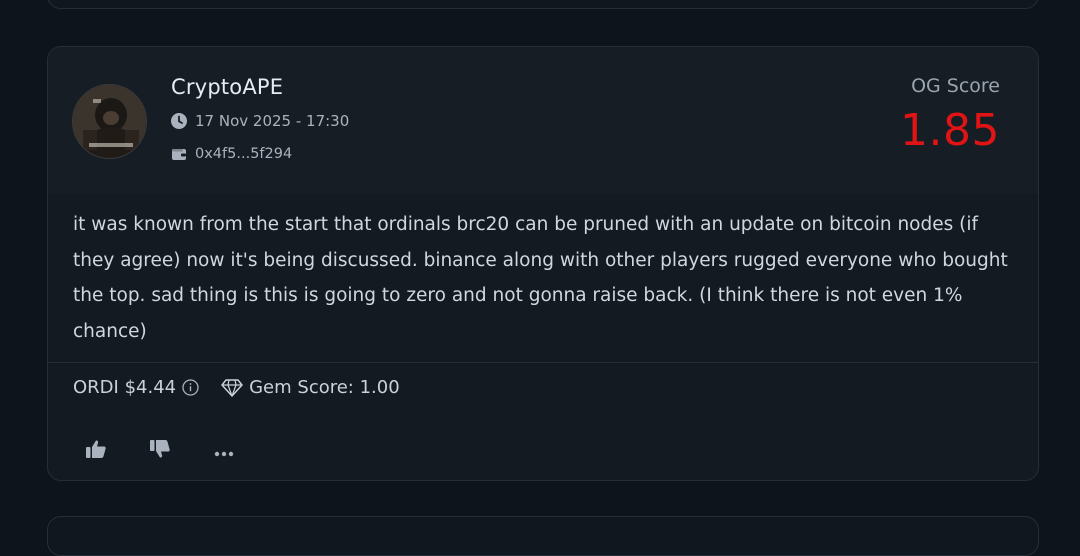 The width and height of the screenshot is (1080, 556). I want to click on clock-icon, so click(179, 121).